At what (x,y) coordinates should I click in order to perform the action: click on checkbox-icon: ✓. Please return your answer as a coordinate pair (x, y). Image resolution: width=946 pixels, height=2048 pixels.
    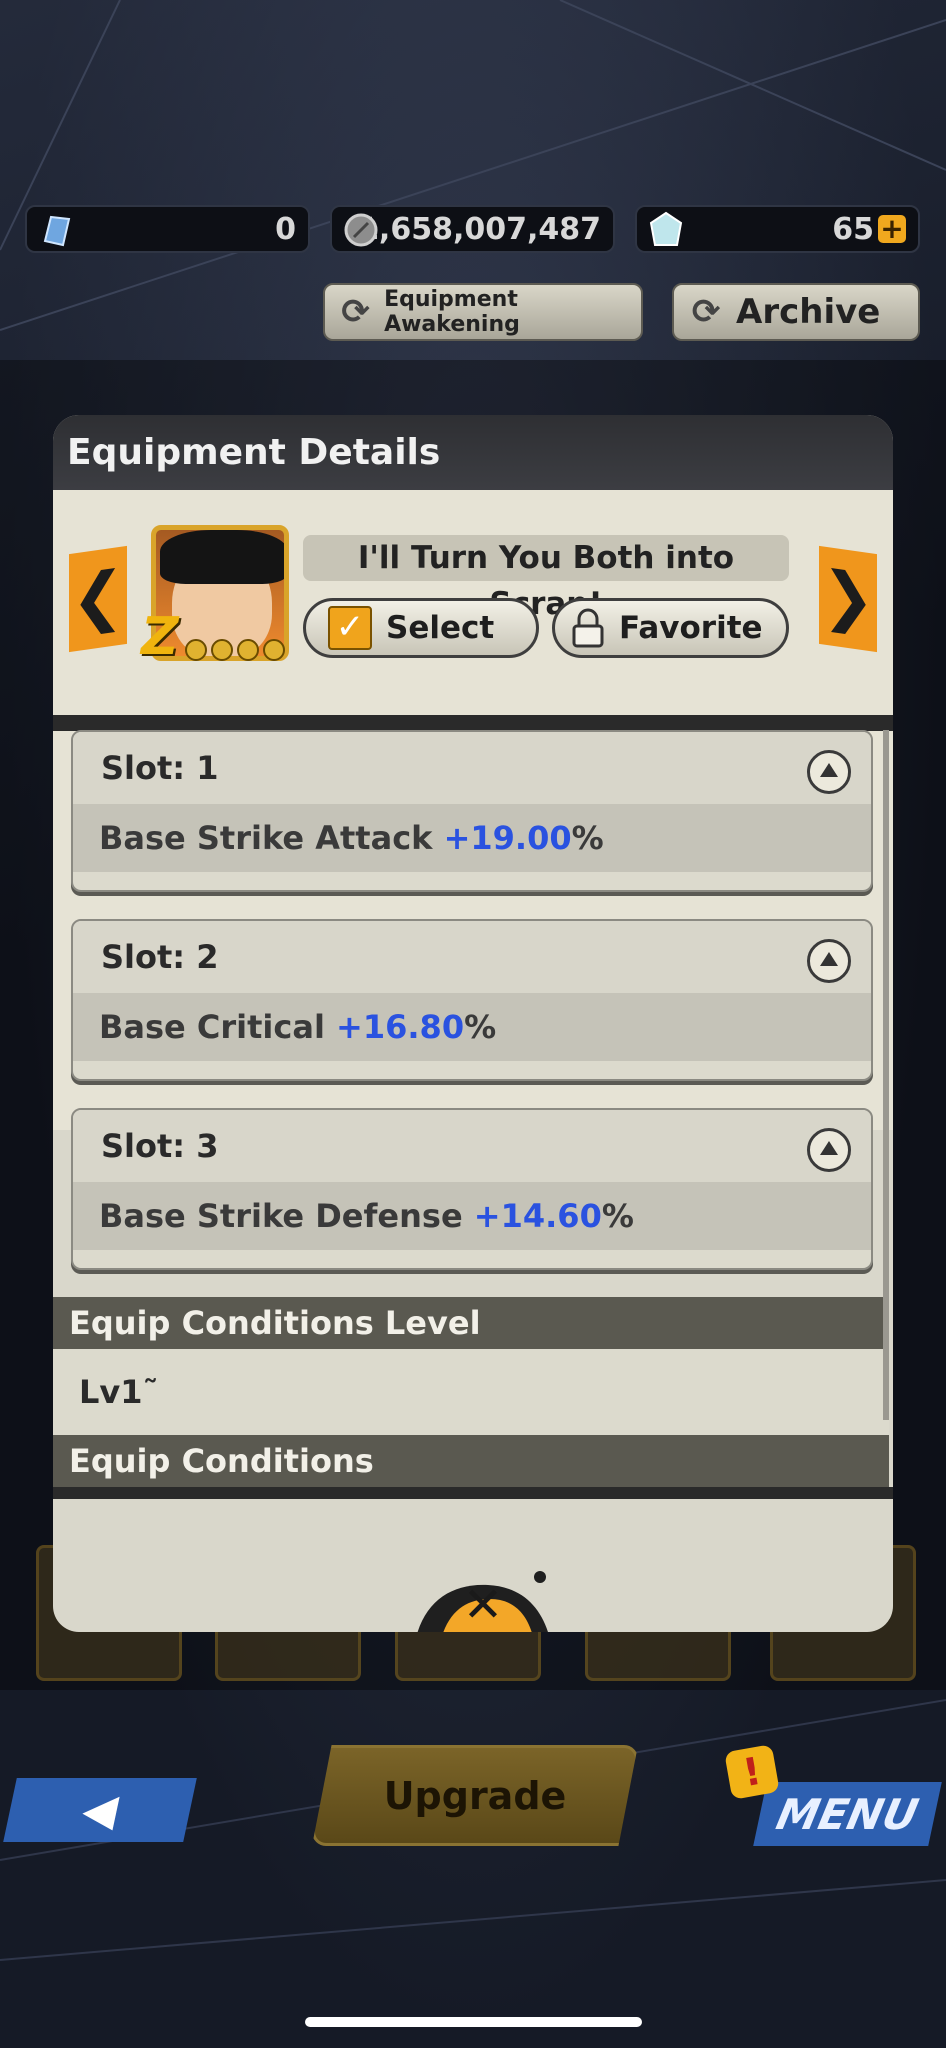
    Looking at the image, I should click on (350, 628).